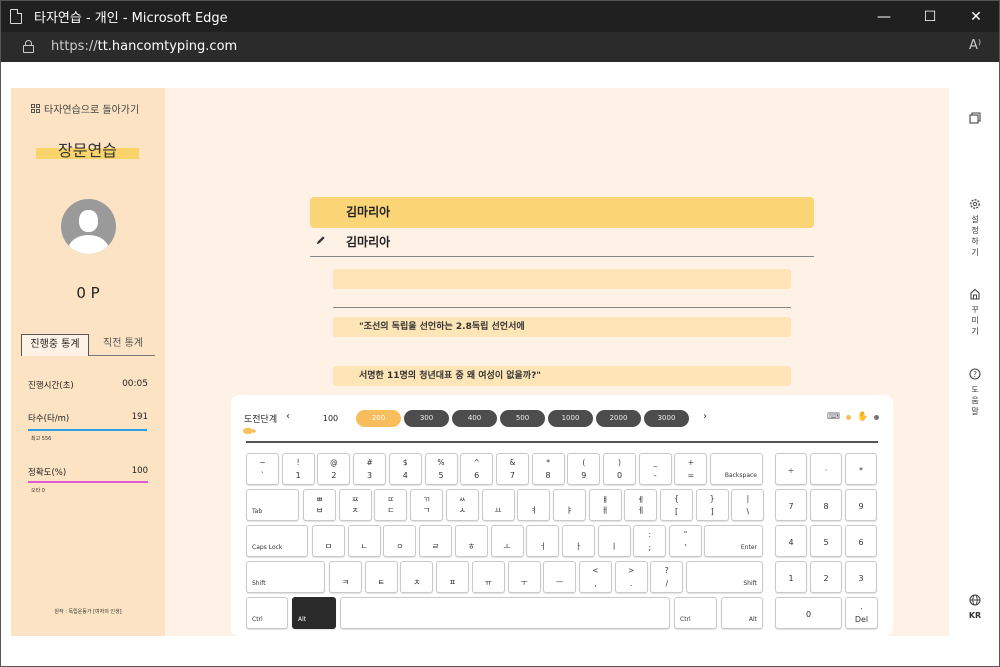 This screenshot has height=667, width=1000. Describe the element at coordinates (330, 418) in the screenshot. I see `stage-pill-100: 100` at that location.